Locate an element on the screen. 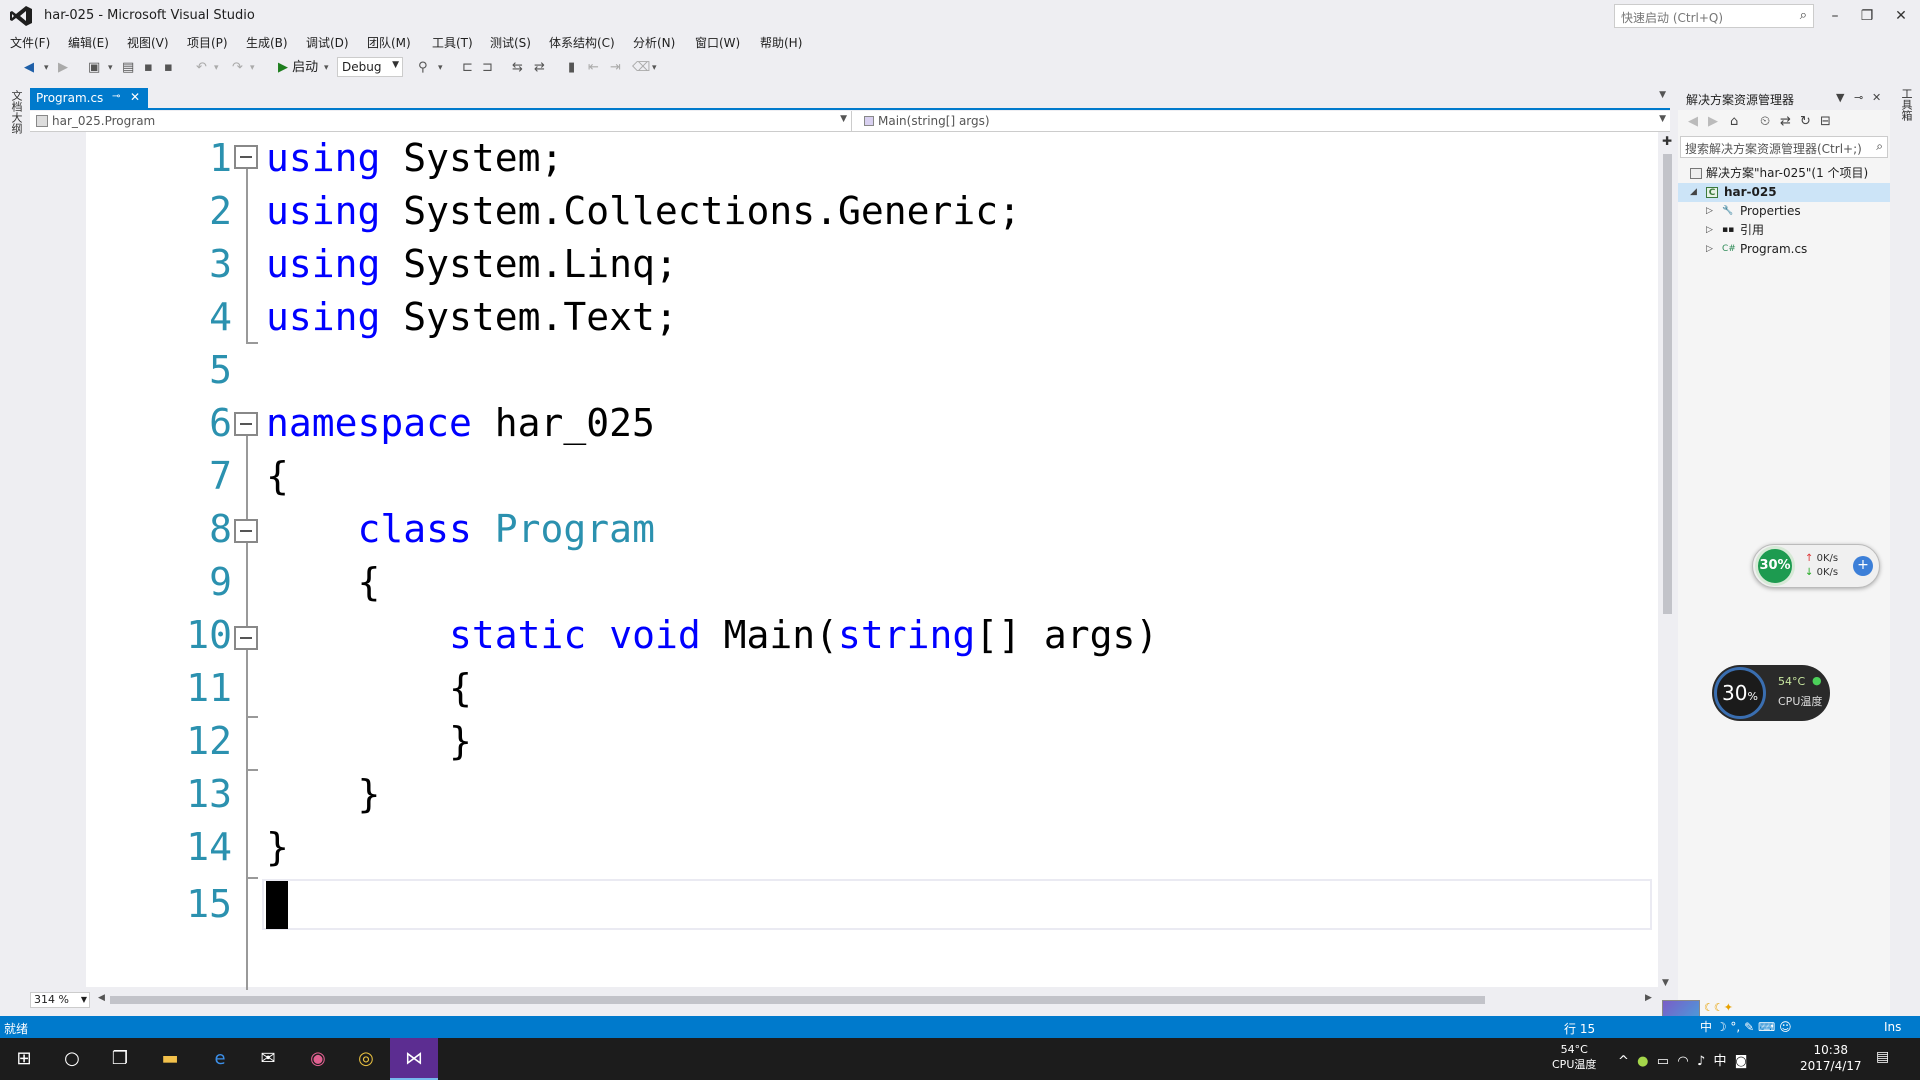 This screenshot has height=1080, width=1920. menu-architecture: 体系结构(C) is located at coordinates (582, 42).